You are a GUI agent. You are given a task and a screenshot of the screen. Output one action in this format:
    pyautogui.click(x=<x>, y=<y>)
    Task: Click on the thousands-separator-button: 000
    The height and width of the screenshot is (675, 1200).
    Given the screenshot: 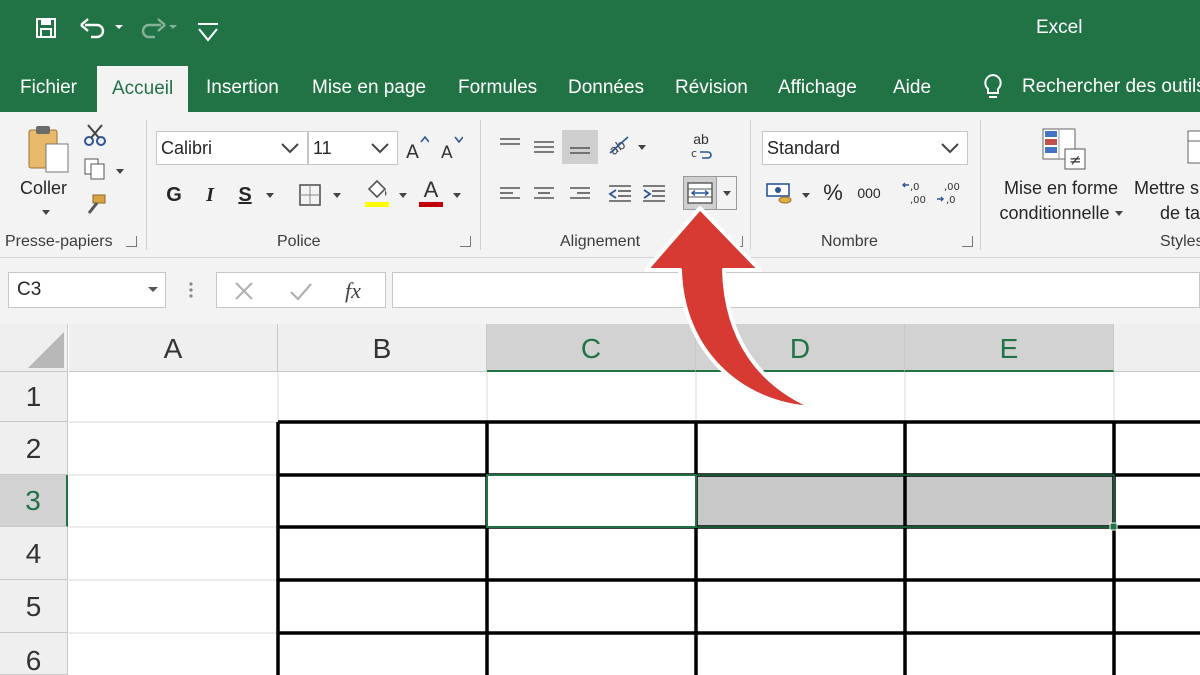 What is the action you would take?
    pyautogui.click(x=869, y=193)
    